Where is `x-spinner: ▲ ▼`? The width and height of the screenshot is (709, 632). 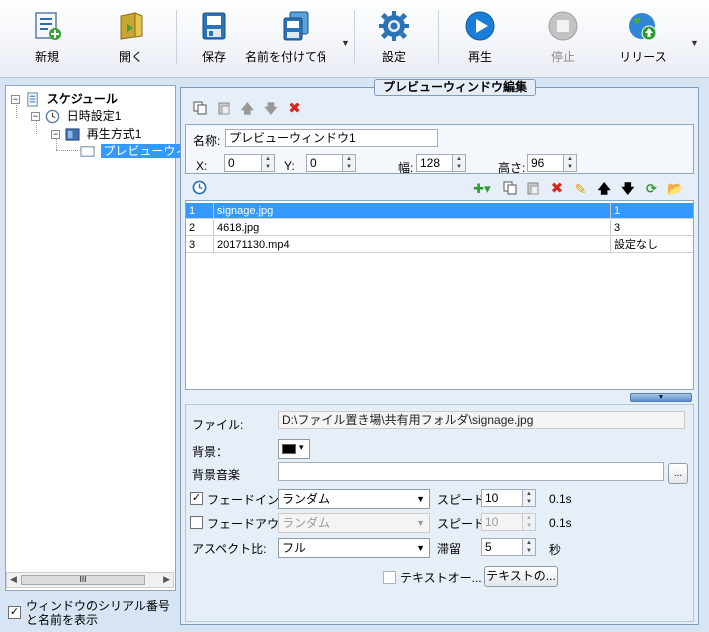 x-spinner: ▲ ▼ is located at coordinates (268, 163).